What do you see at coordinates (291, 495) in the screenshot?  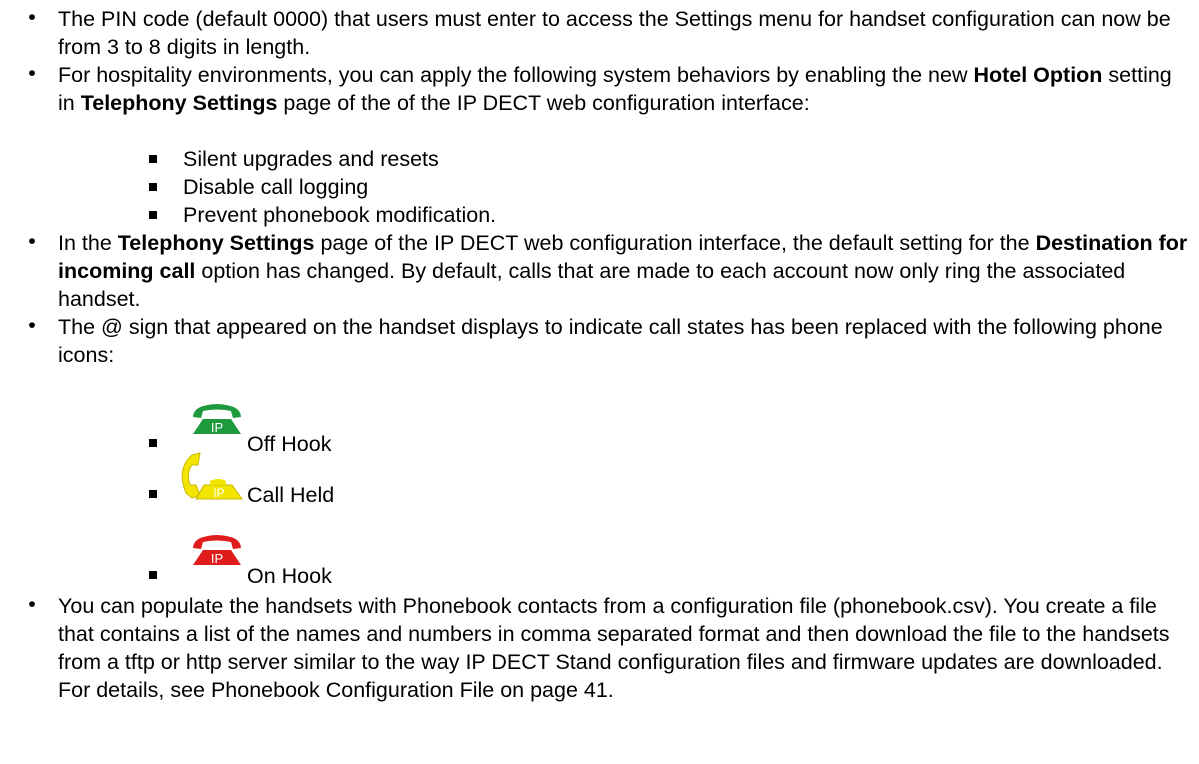 I see `icon-label-call-held: Call Held` at bounding box center [291, 495].